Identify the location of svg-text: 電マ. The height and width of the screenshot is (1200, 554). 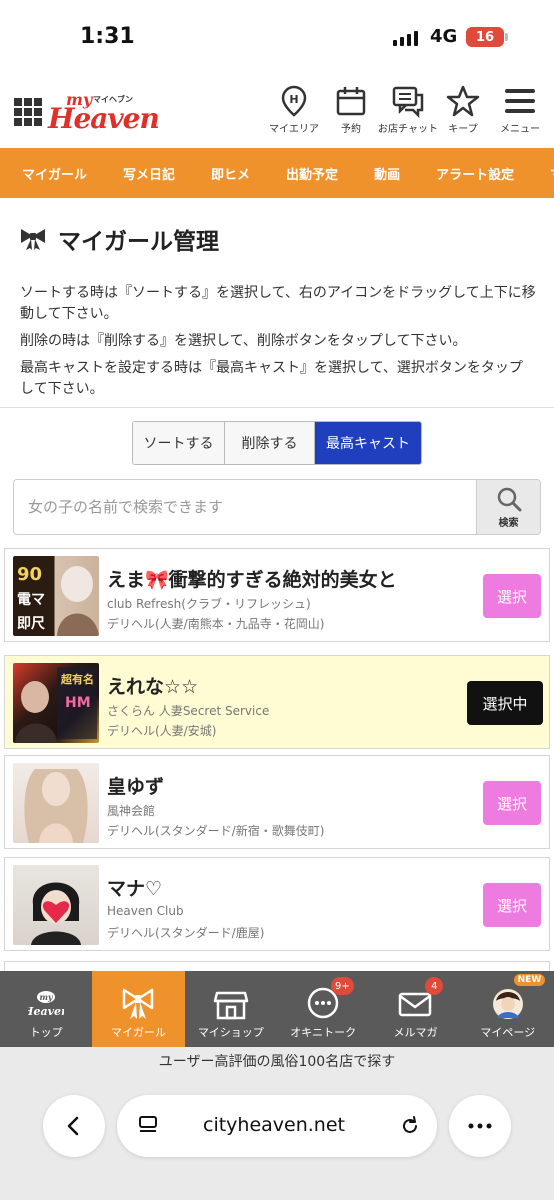
(31, 599).